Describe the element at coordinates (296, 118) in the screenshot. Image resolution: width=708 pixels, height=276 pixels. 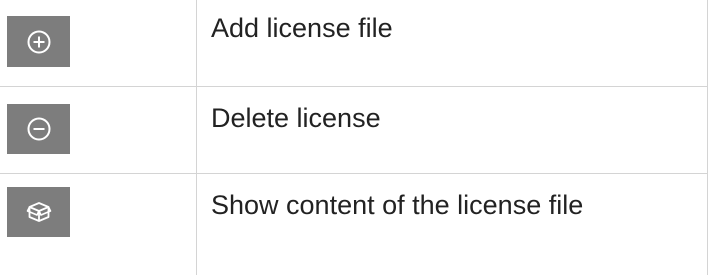
I see `delete-license-label: Delete license` at that location.